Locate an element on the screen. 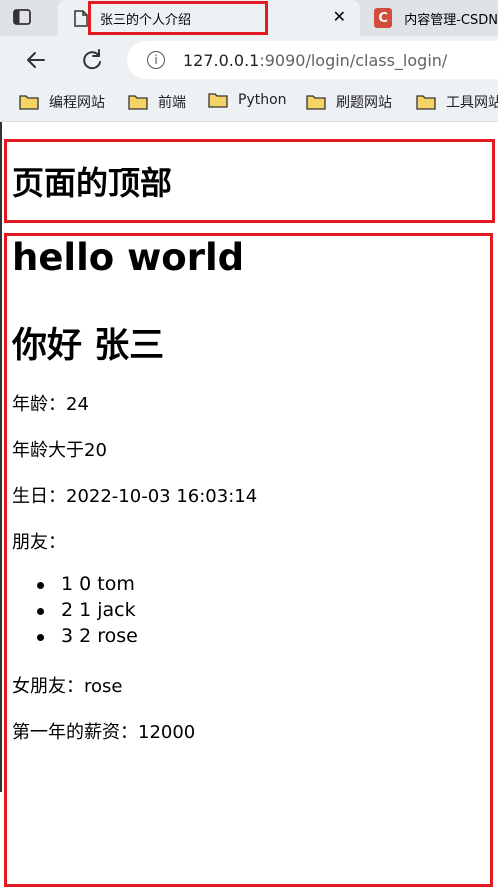 This screenshot has width=498, height=887. bookmark-folder: 刷题网站 is located at coordinates (349, 102).